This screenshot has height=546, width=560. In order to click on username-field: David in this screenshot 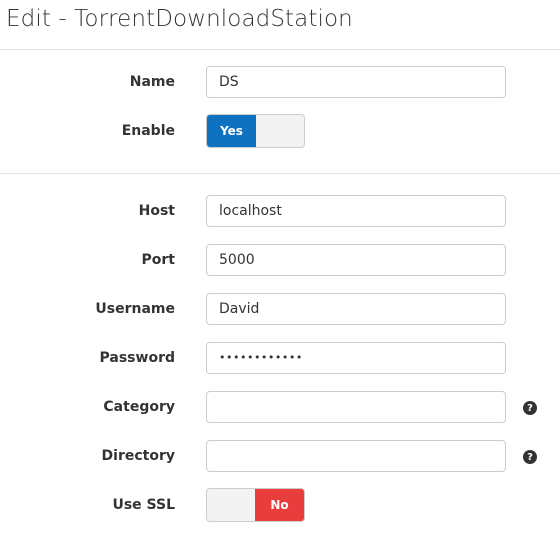, I will do `click(356, 309)`.